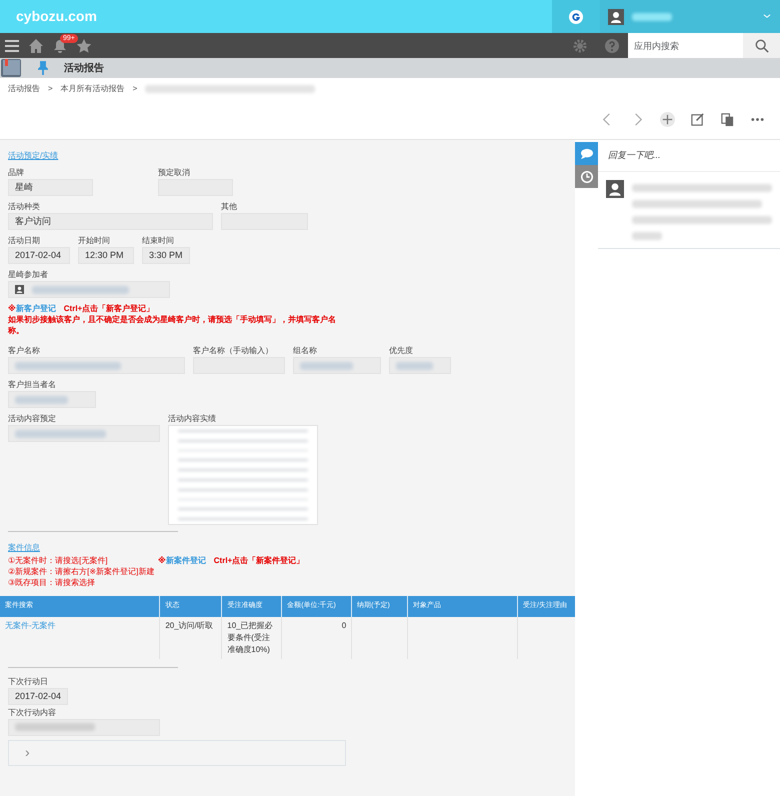 Image resolution: width=780 pixels, height=796 pixels. I want to click on table-cell: 0, so click(344, 625).